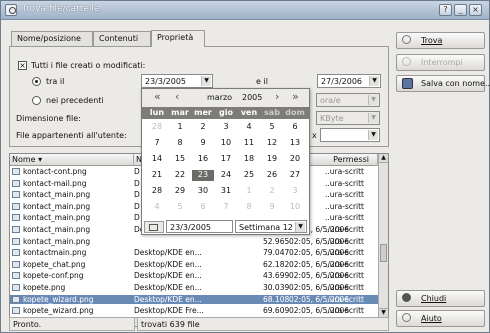  I want to click on cell-name: kontactmain.png, so click(55, 253).